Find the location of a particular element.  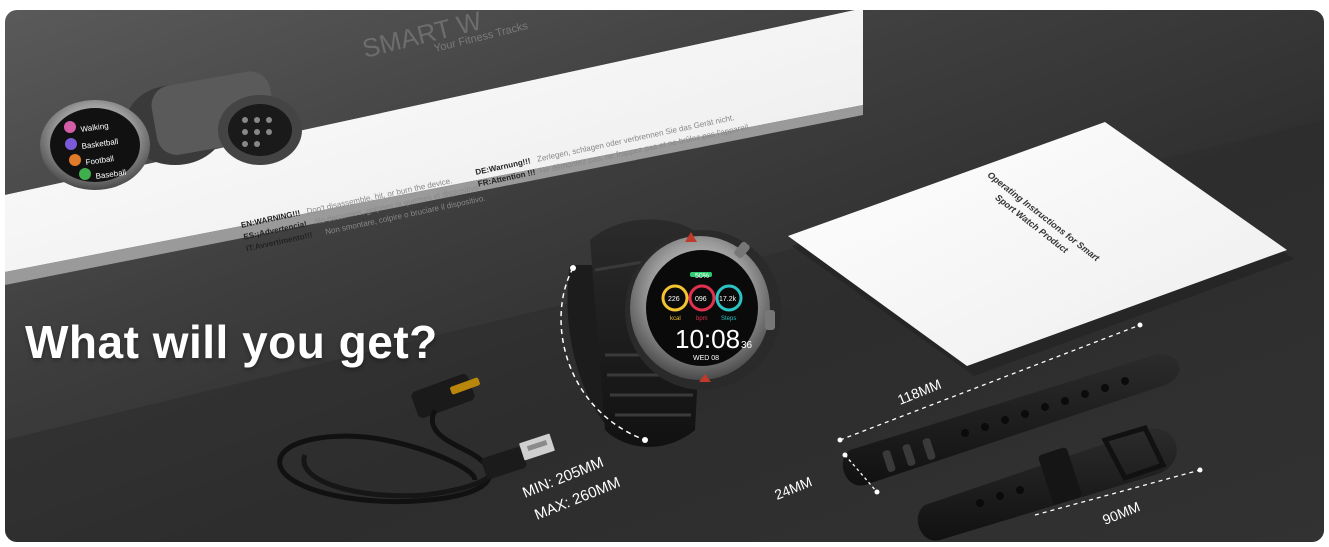

watch-metric-2-value: 096 is located at coordinates (701, 299).